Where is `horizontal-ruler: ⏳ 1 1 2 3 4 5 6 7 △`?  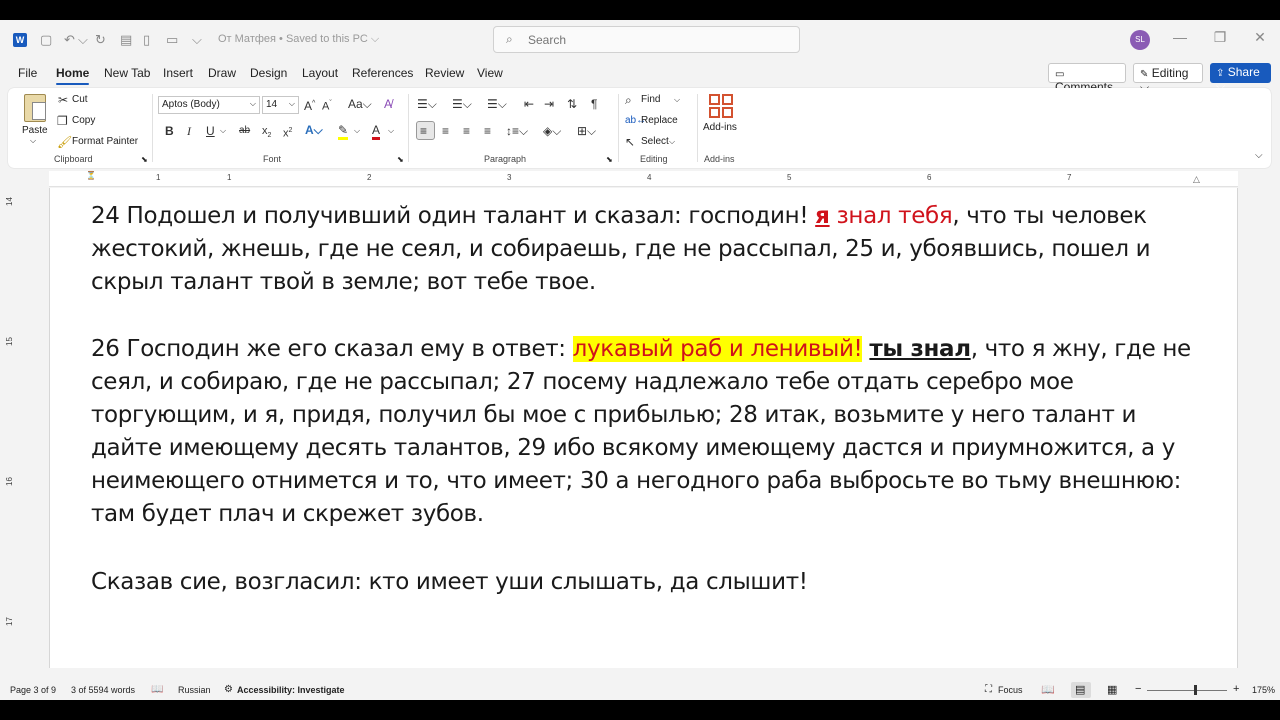 horizontal-ruler: ⏳ 1 1 2 3 4 5 6 7 △ is located at coordinates (643, 179).